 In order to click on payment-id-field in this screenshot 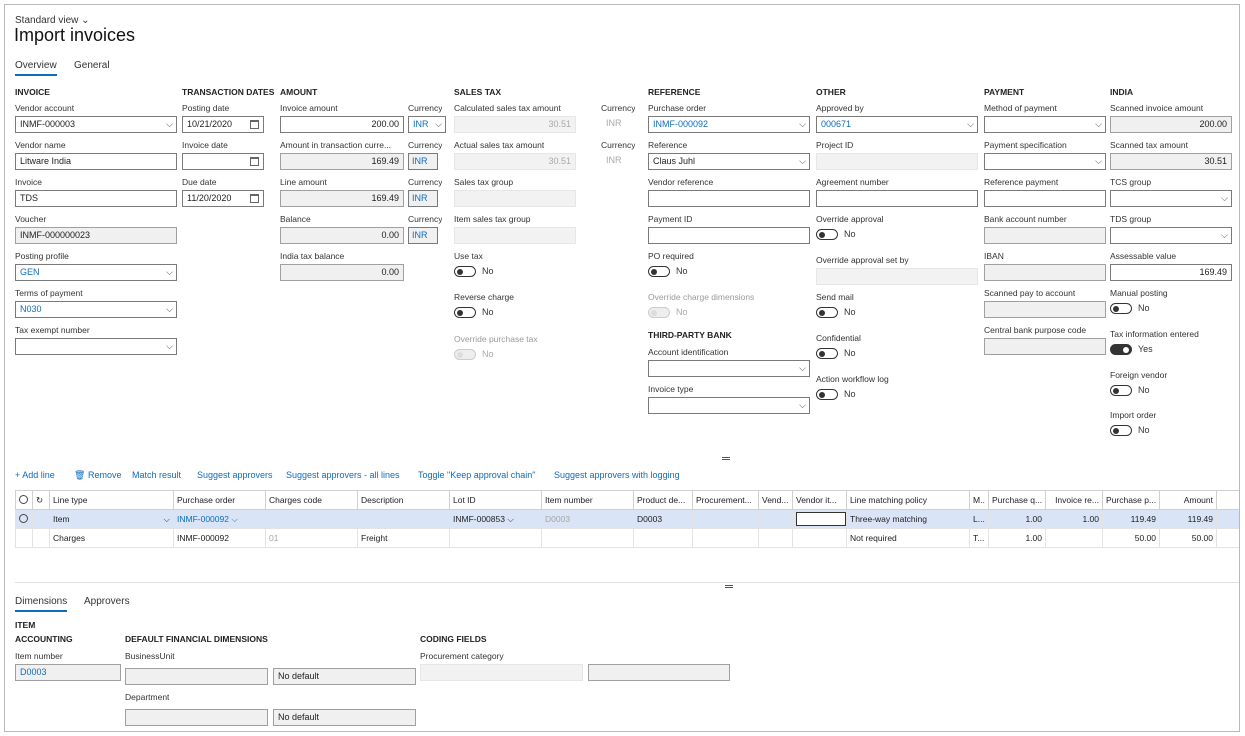, I will do `click(729, 235)`.